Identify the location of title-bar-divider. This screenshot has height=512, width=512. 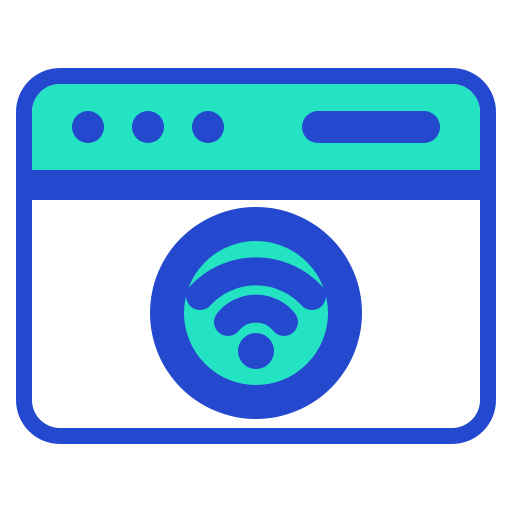
(256, 185).